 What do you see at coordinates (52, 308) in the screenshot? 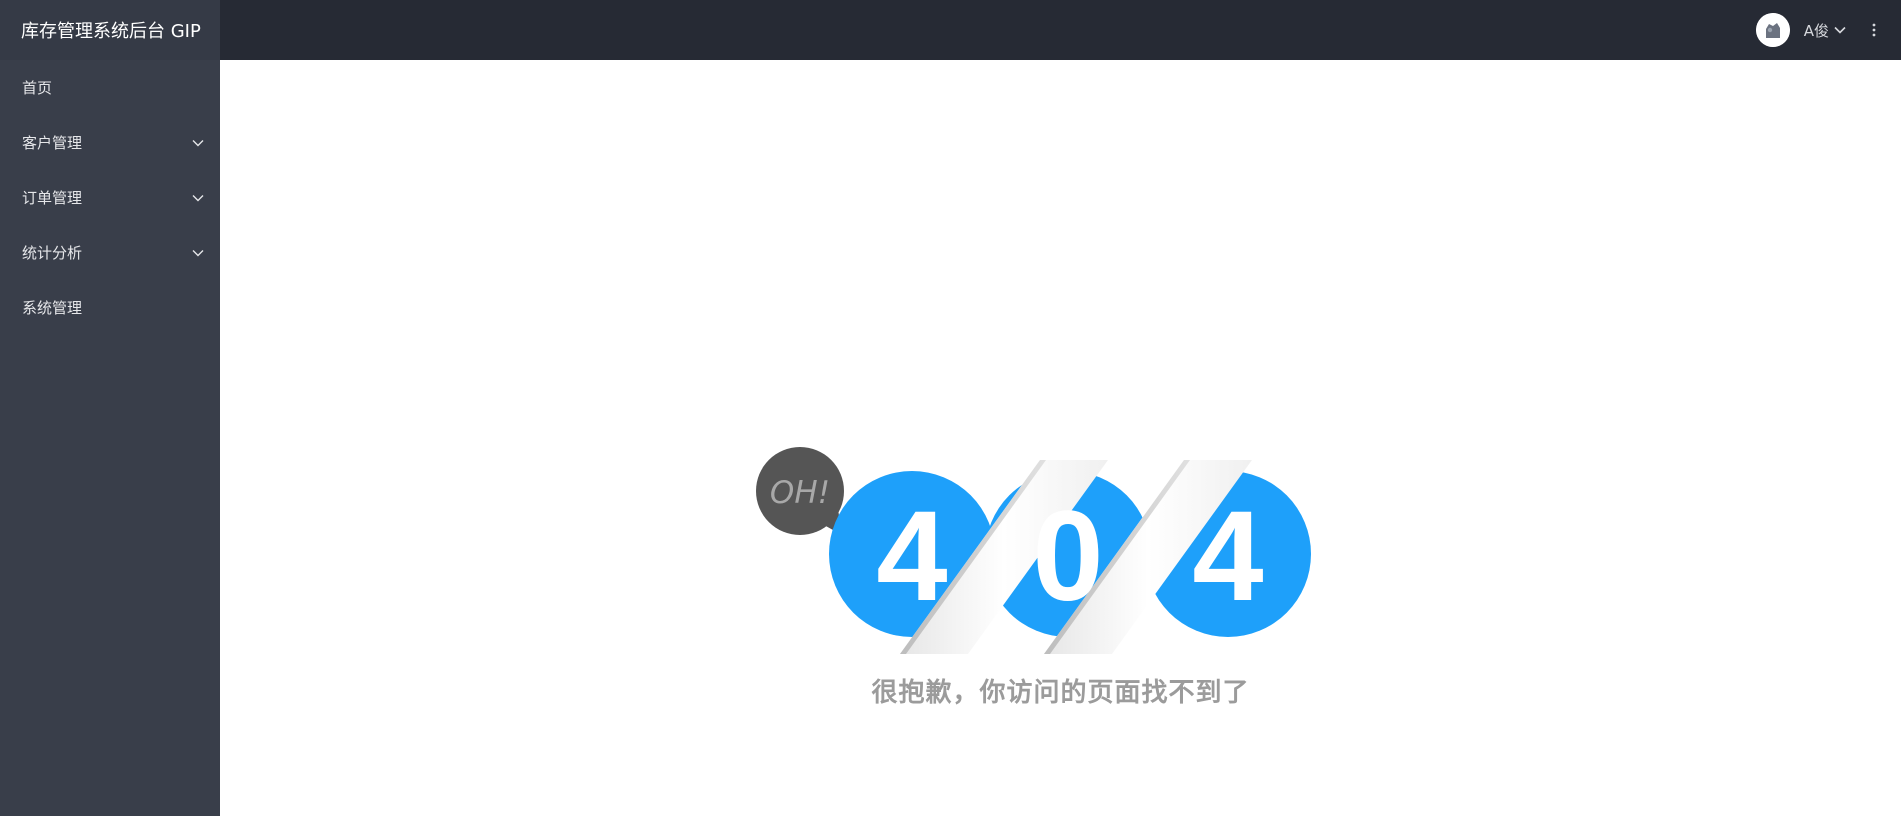
I see `sidebar-item-label: 系统管理` at bounding box center [52, 308].